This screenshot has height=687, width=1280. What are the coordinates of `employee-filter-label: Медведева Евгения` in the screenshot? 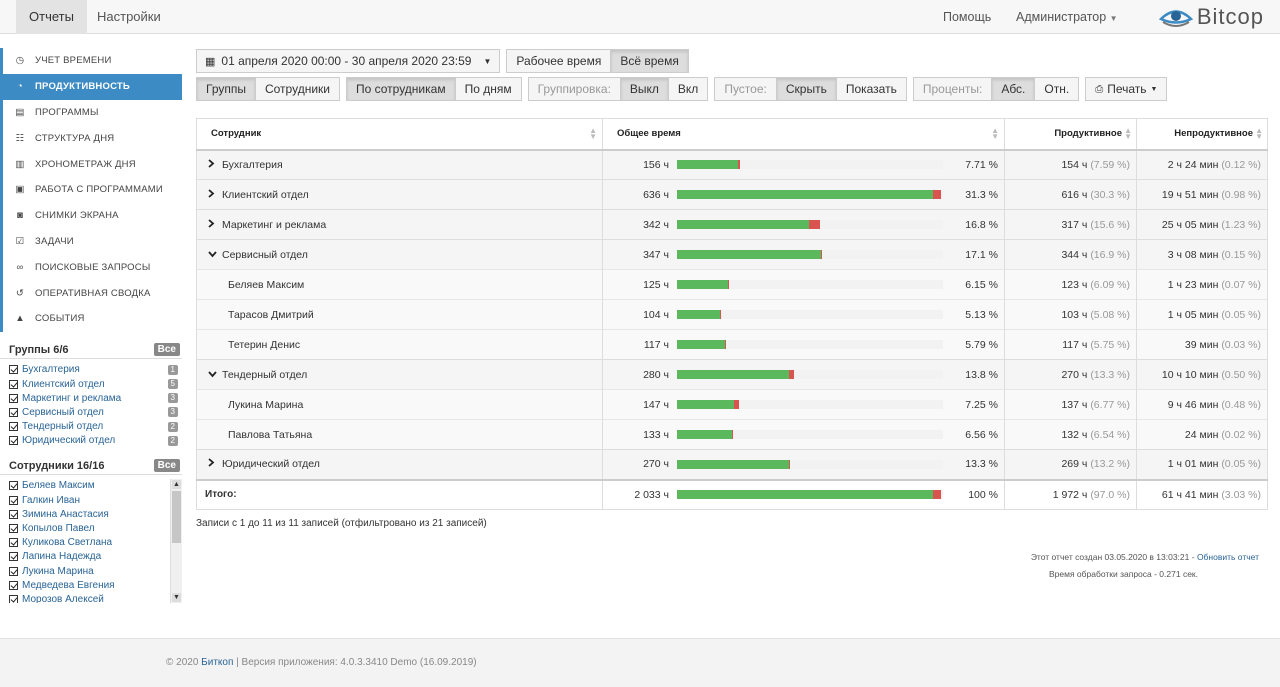 It's located at (100, 585).